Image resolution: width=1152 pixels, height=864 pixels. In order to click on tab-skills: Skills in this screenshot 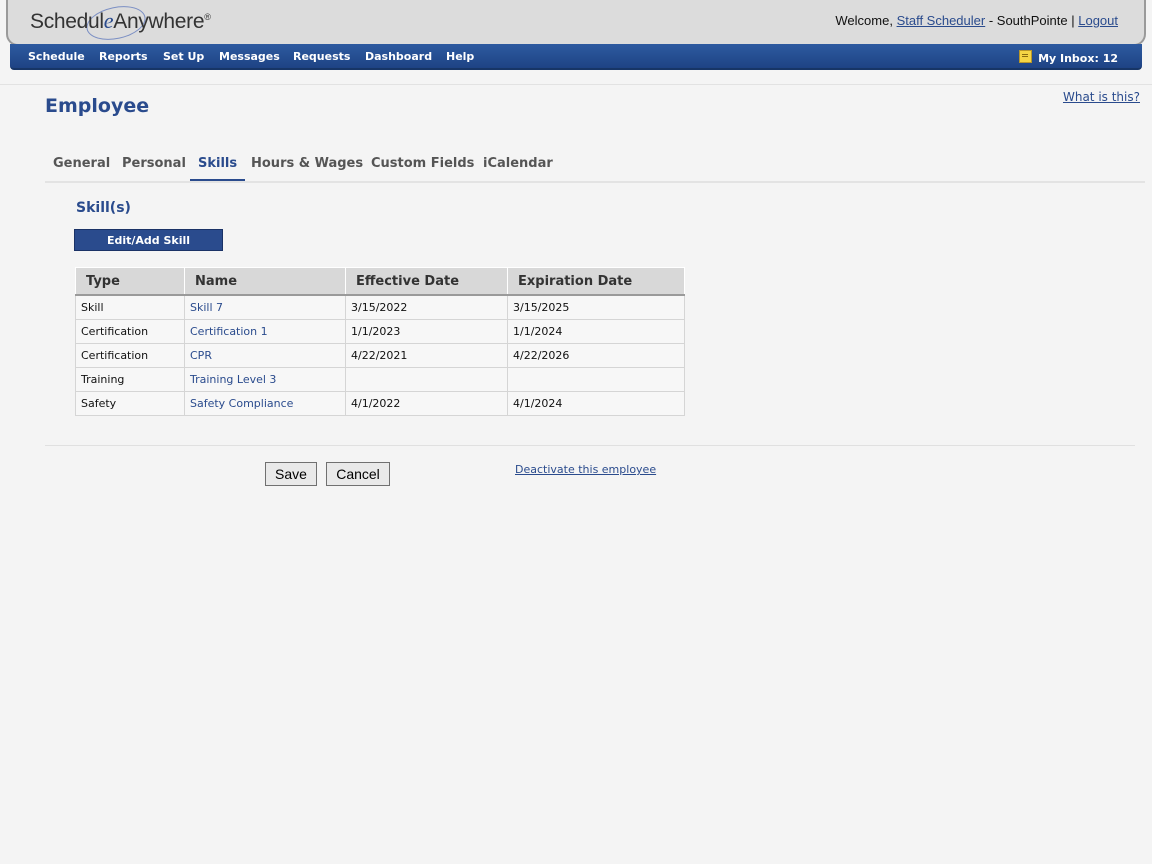, I will do `click(218, 168)`.